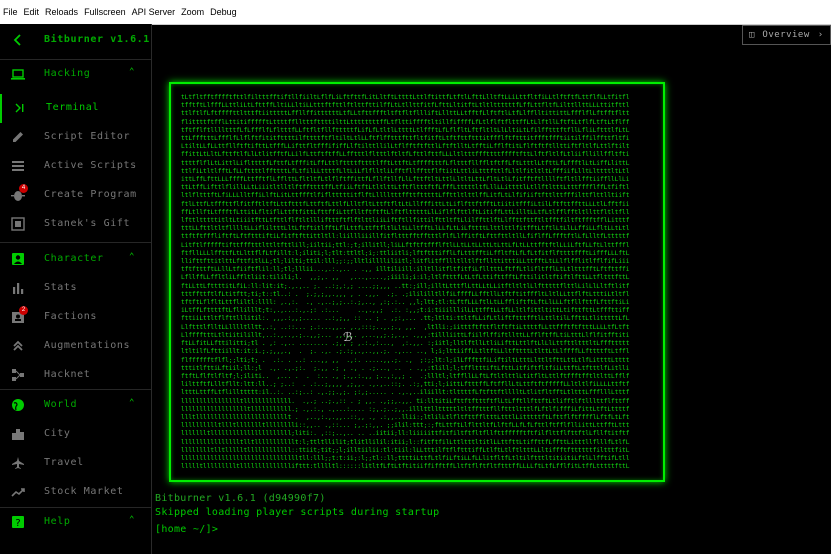  What do you see at coordinates (23, 310) in the screenshot?
I see `notification-badge: 2` at bounding box center [23, 310].